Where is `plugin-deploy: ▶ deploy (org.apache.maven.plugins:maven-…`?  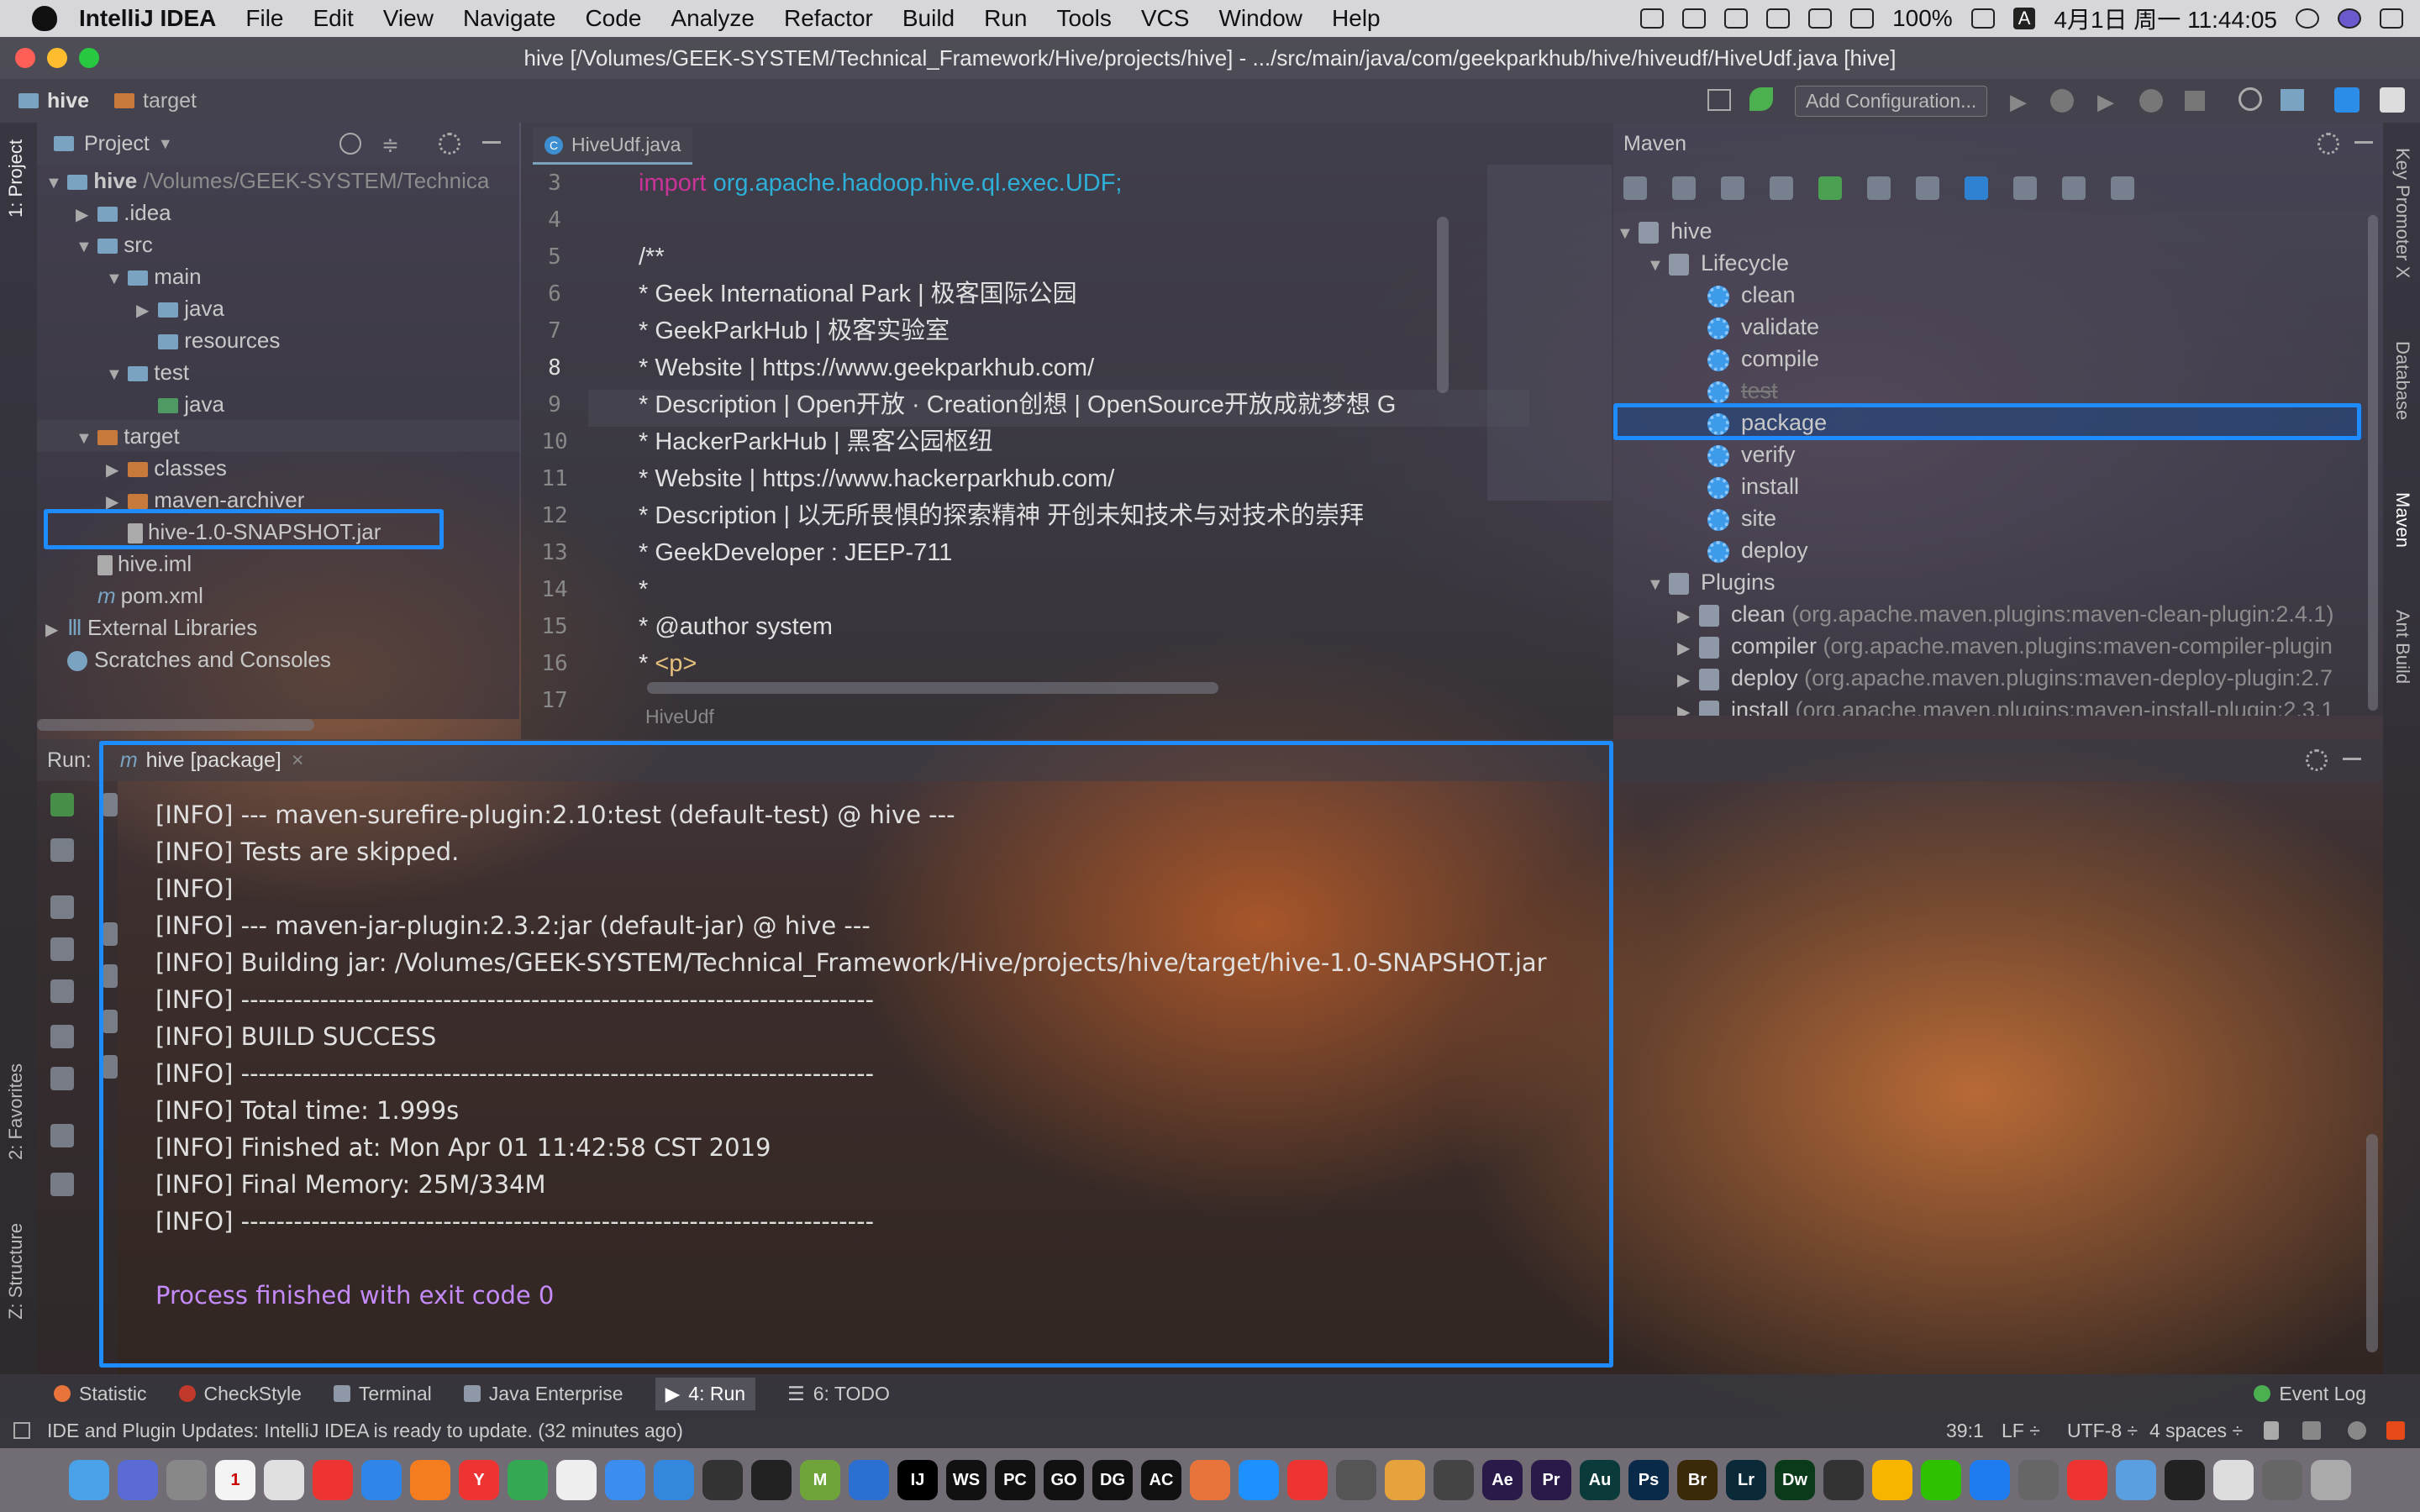
plugin-deploy: ▶ deploy (org.apache.maven.plugins:maven-… is located at coordinates (2013, 678).